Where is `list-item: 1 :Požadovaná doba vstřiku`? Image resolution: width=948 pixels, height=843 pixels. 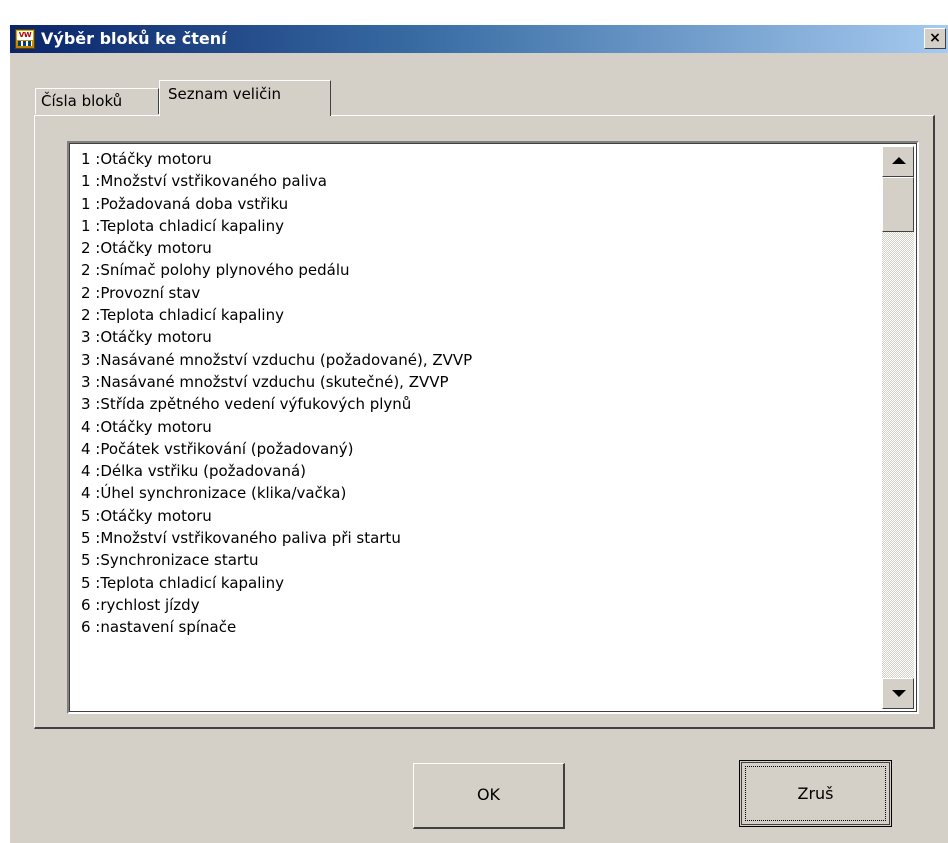 list-item: 1 :Požadovaná doba vstřiku is located at coordinates (479, 204).